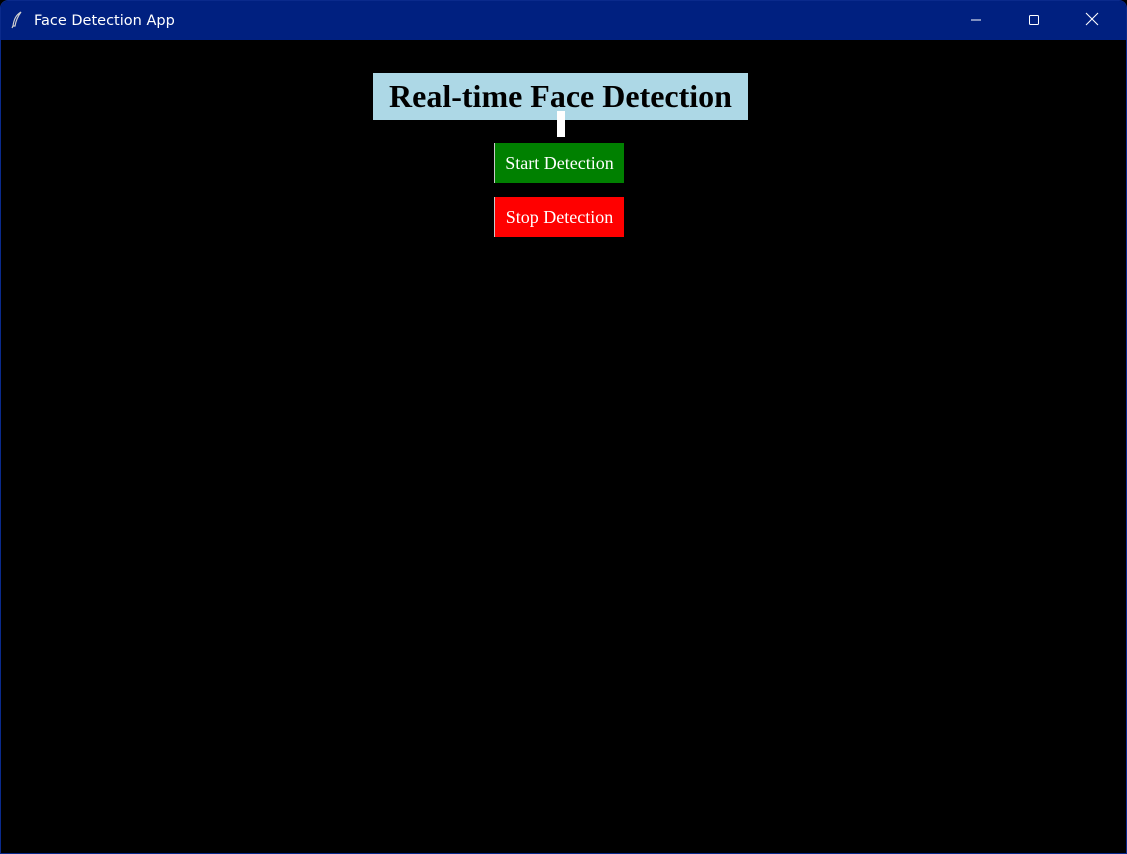 The height and width of the screenshot is (854, 1127). What do you see at coordinates (563, 20) in the screenshot?
I see `title-bar: Face Detection App` at bounding box center [563, 20].